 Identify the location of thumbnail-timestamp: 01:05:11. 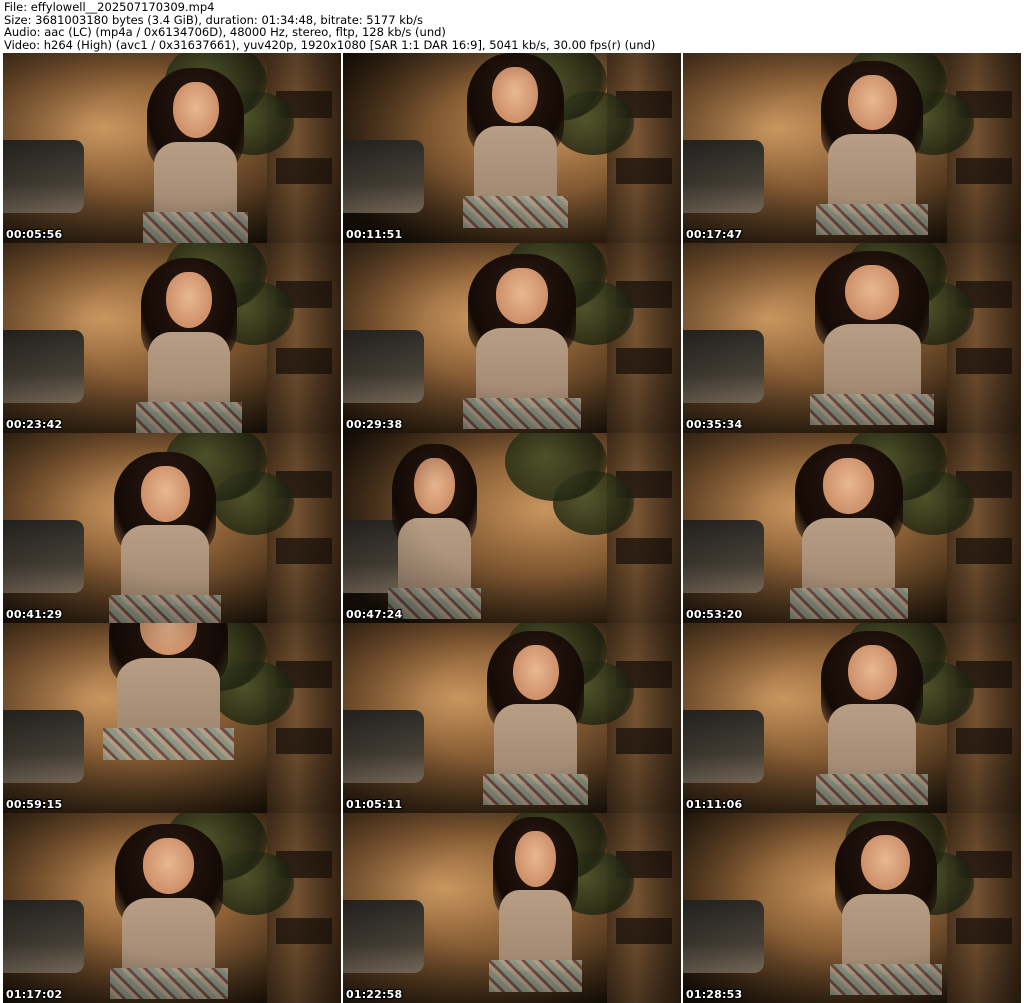
(374, 804).